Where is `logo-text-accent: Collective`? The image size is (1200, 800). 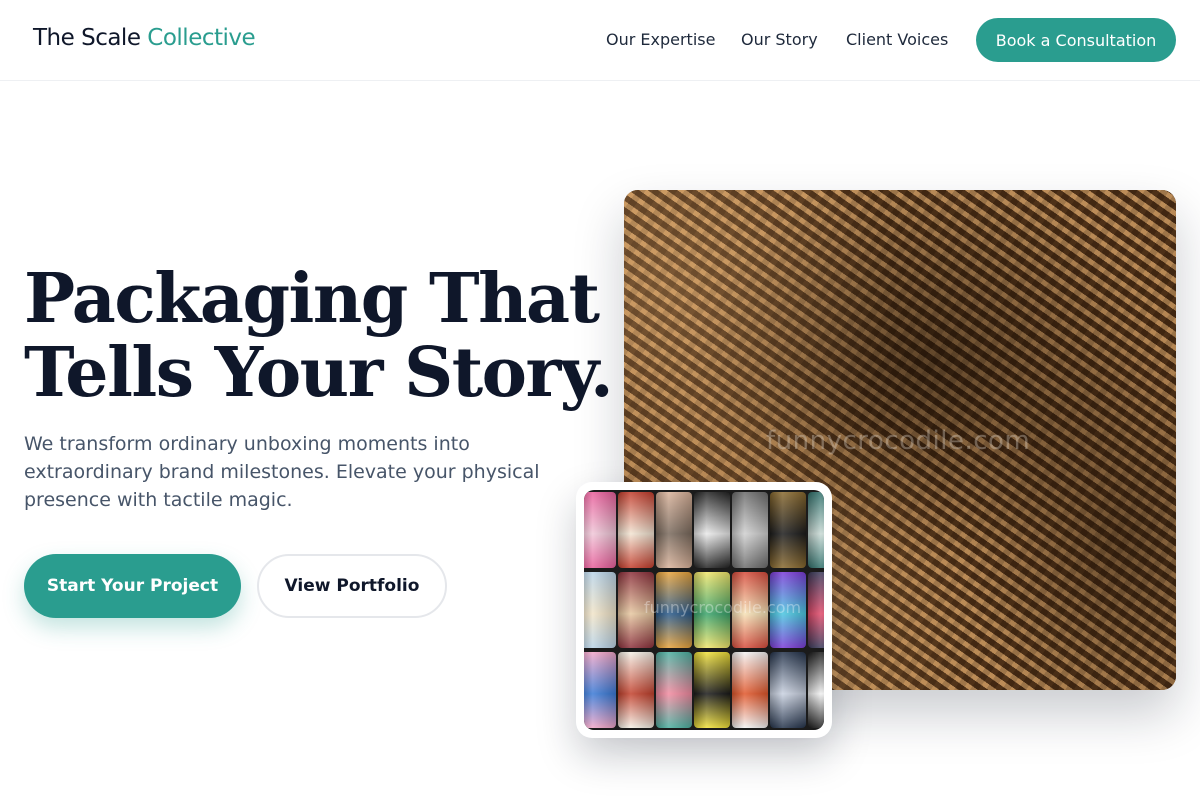
logo-text-accent: Collective is located at coordinates (201, 38).